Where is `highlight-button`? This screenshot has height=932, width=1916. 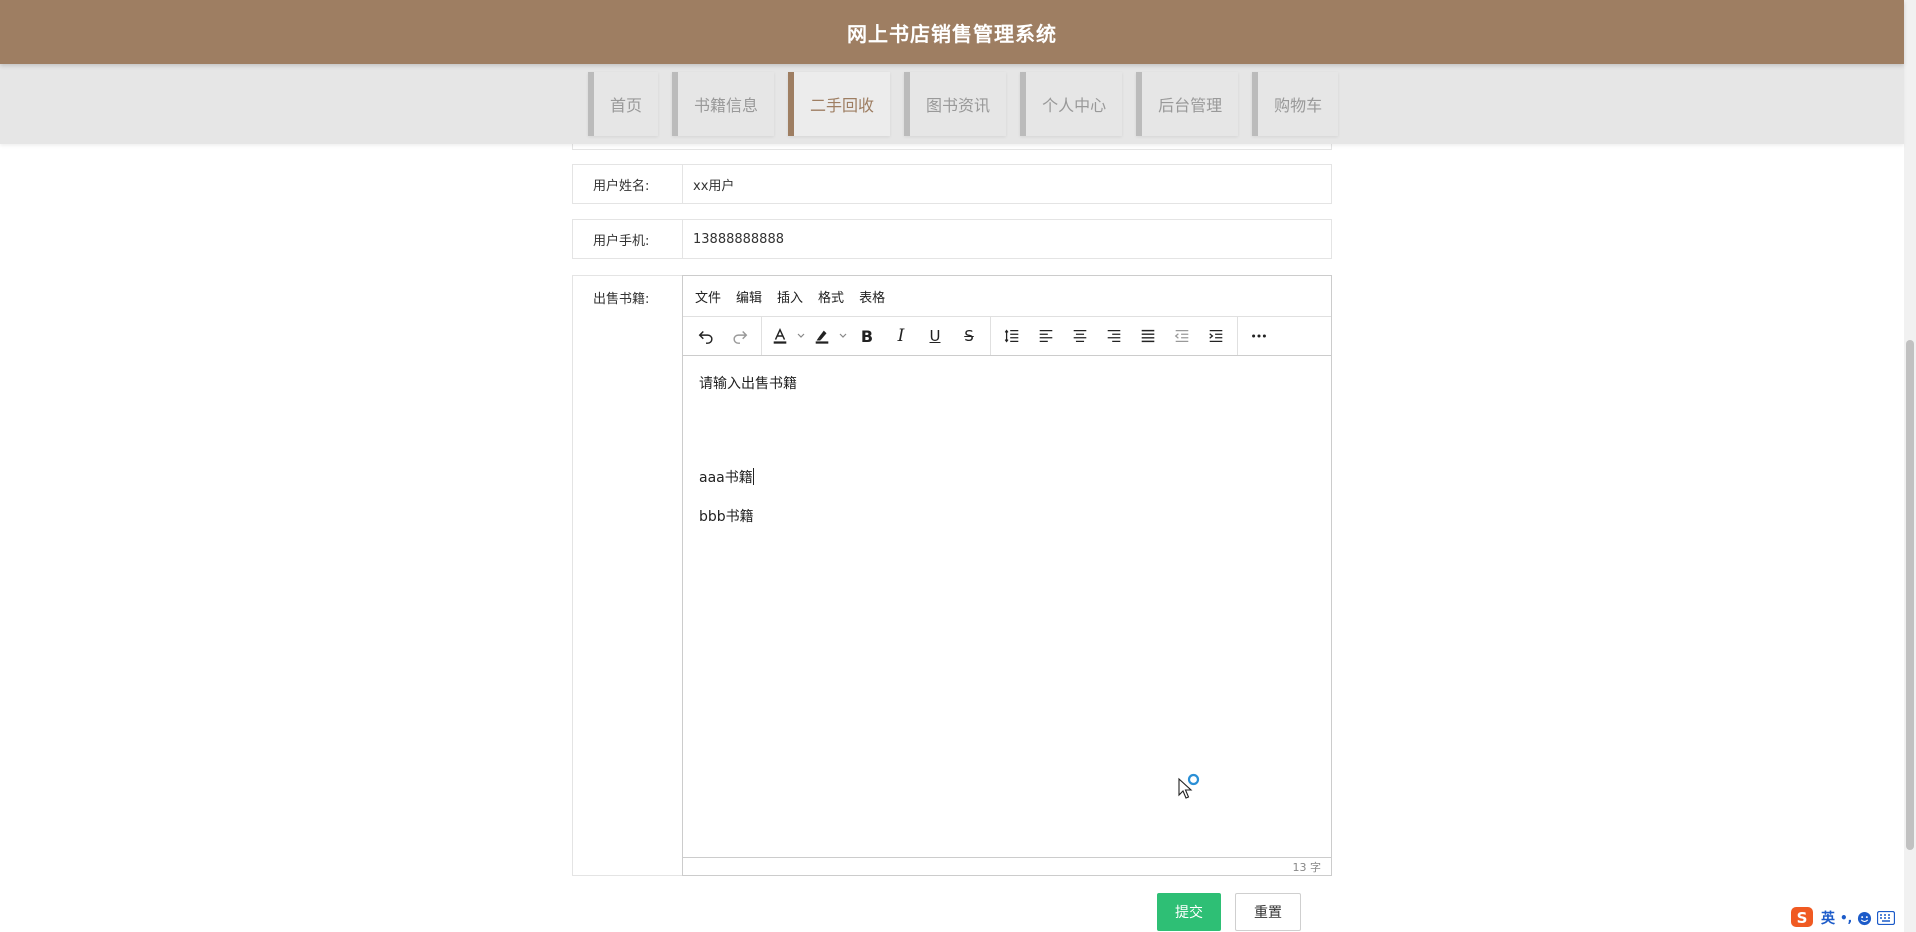 highlight-button is located at coordinates (829, 336).